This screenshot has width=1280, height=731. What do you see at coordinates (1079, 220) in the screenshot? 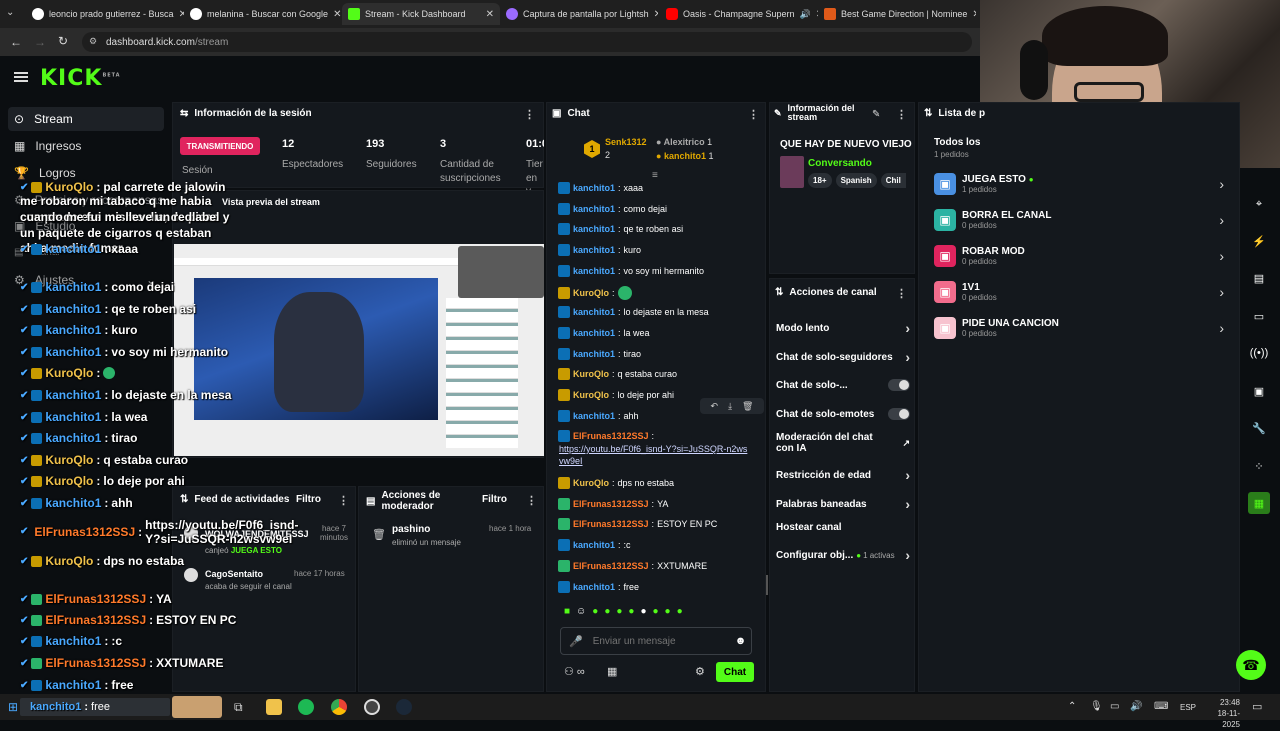
I see `reward-item: ▣ BORRA EL CANAL 0 pedidos ›` at bounding box center [1079, 220].